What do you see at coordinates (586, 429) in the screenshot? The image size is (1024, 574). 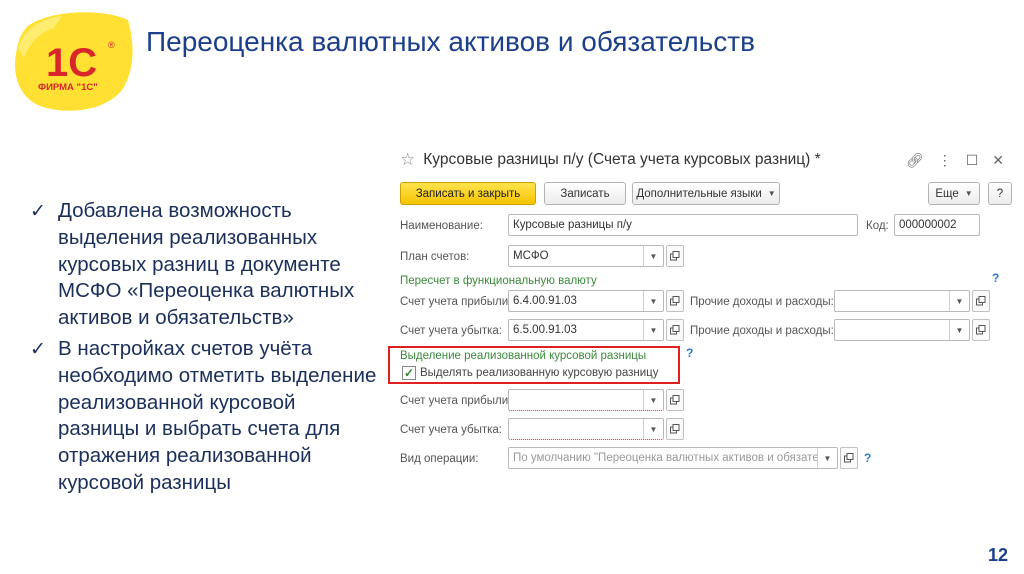 I see `realized-loss-select: ▼` at bounding box center [586, 429].